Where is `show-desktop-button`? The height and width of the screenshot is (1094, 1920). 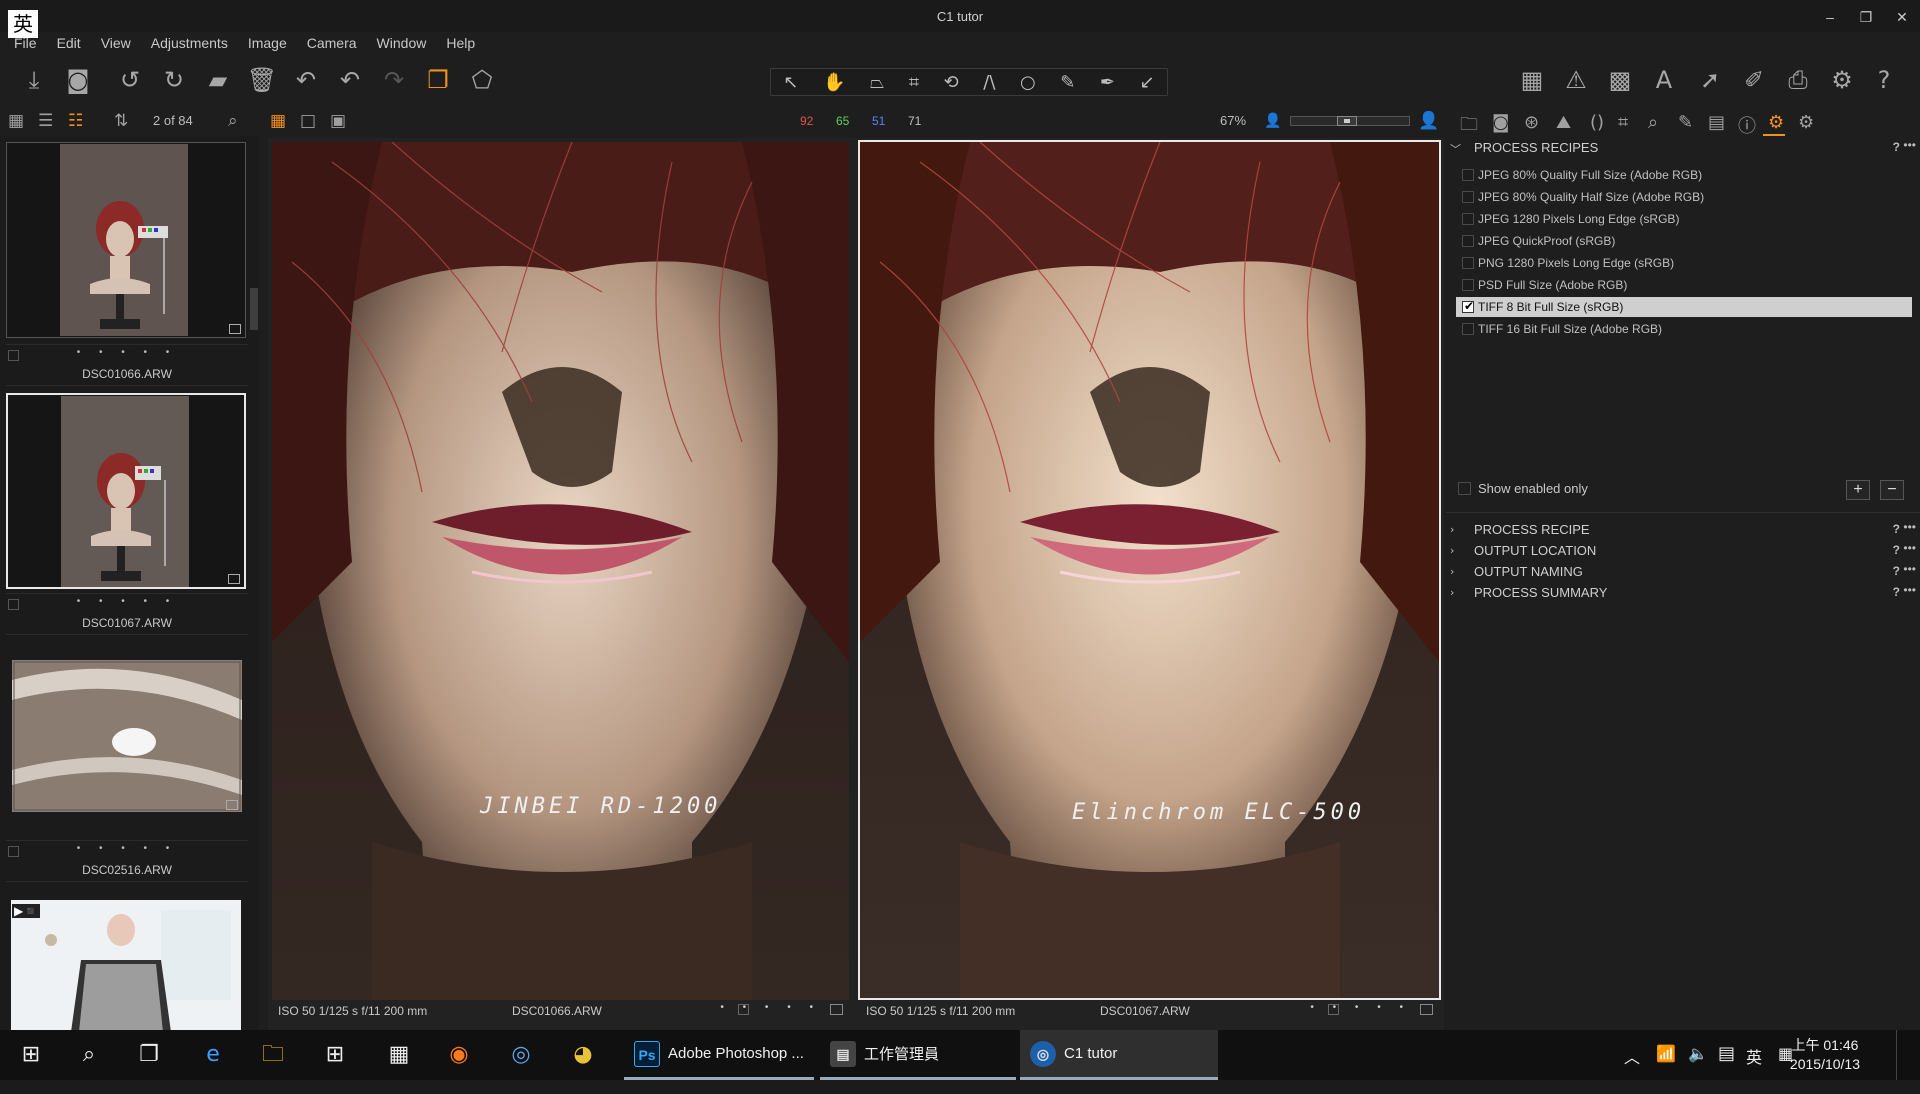
show-desktop-button is located at coordinates (1899, 1055).